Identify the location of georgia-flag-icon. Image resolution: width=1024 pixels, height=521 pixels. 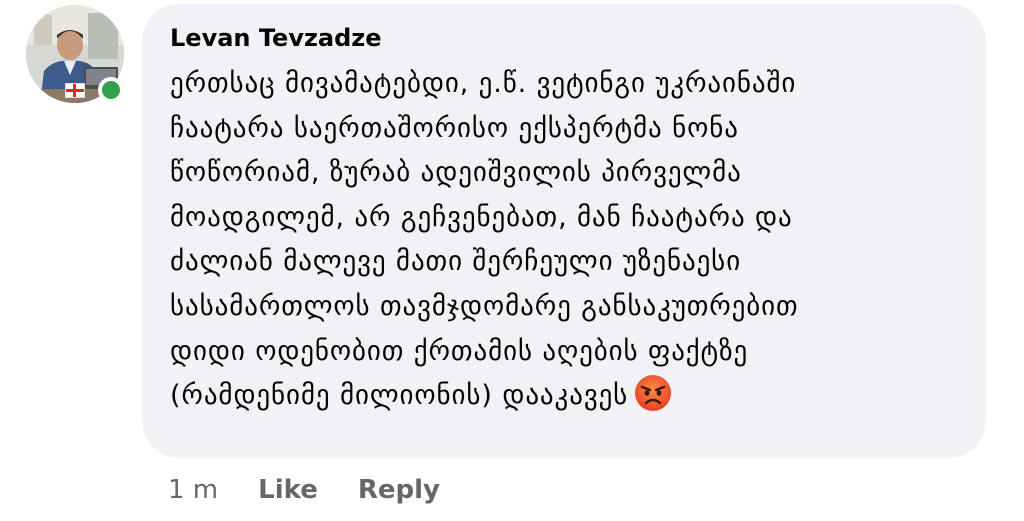
(75, 90).